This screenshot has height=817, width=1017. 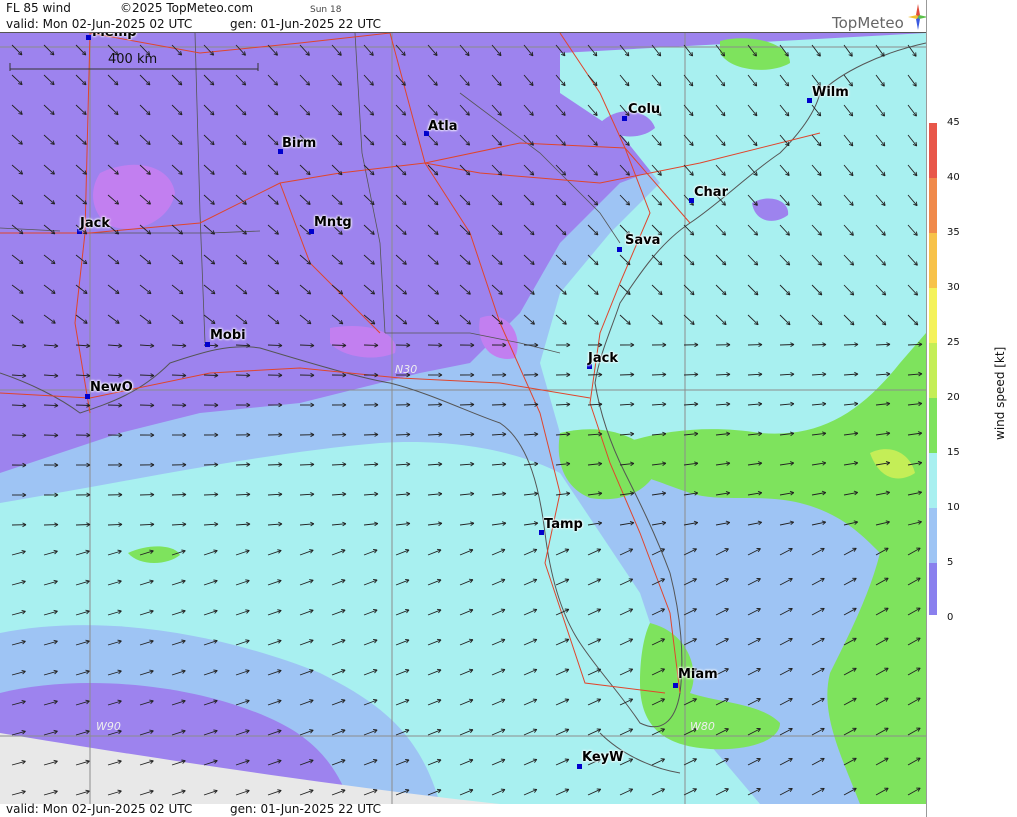 What do you see at coordinates (443, 126) in the screenshot?
I see `city-label-atlanta: Atla` at bounding box center [443, 126].